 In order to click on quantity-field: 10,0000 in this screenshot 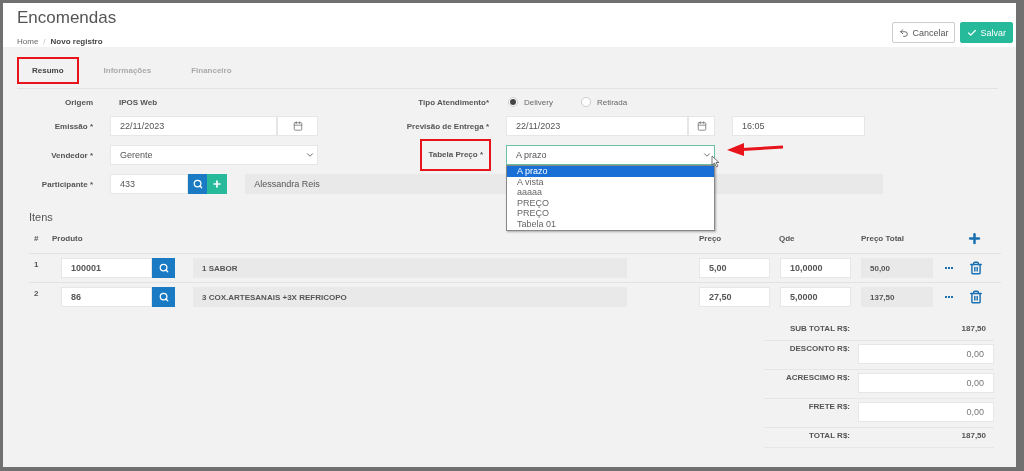, I will do `click(815, 268)`.